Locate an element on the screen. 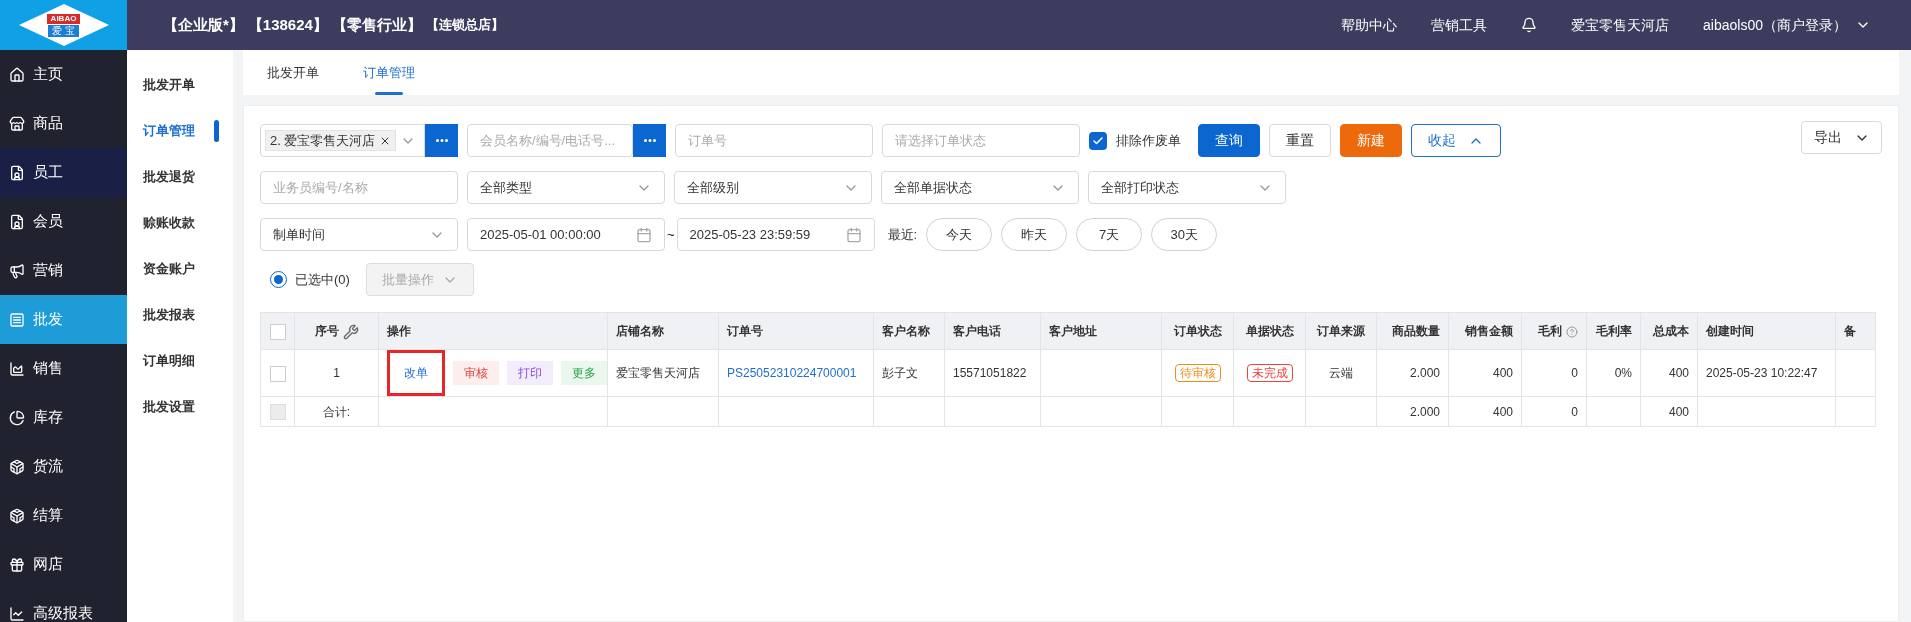 Image resolution: width=1911 pixels, height=622 pixels. check-icon is located at coordinates (1098, 140).